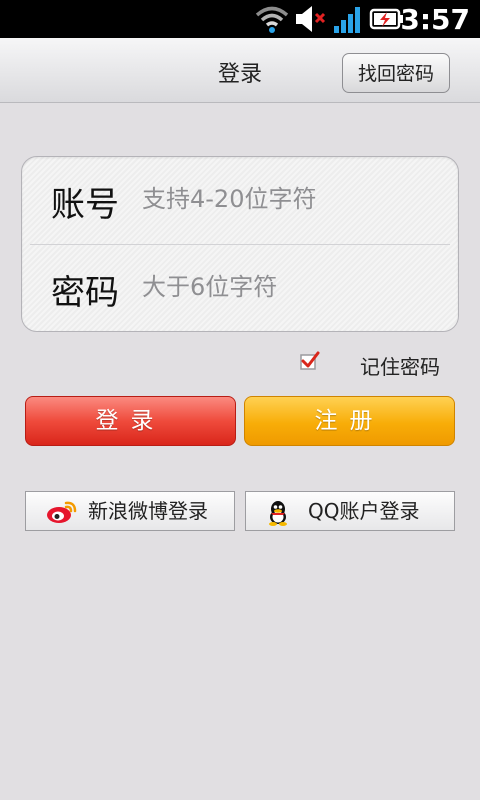 Image resolution: width=480 pixels, height=800 pixels. I want to click on volume-muted-icon, so click(311, 19).